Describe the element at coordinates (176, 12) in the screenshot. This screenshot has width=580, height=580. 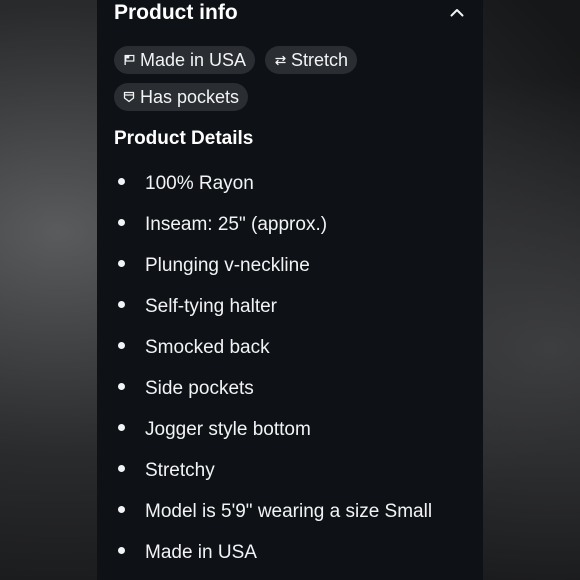
I see `product-info-title: Product info` at that location.